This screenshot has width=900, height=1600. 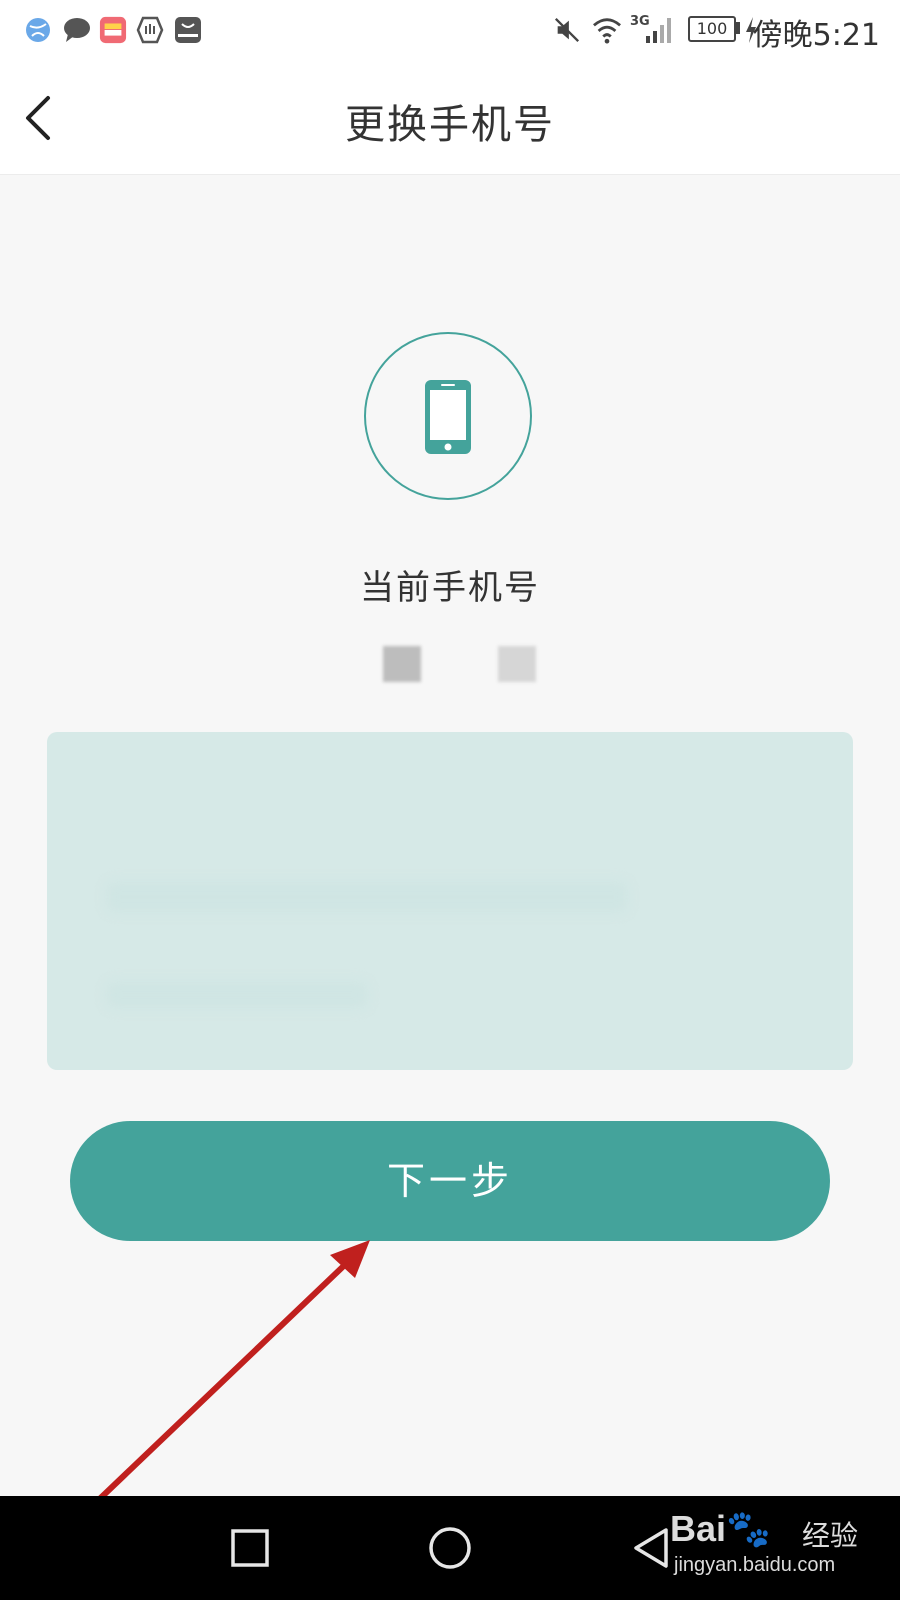 What do you see at coordinates (450, 1548) in the screenshot?
I see `home-icon` at bounding box center [450, 1548].